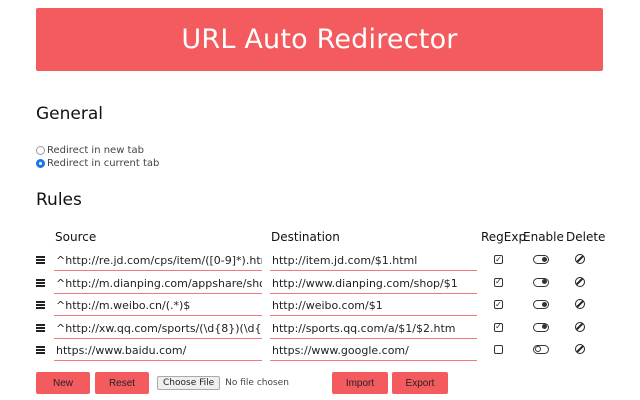  What do you see at coordinates (95, 150) in the screenshot?
I see `radio-label-new-tab: Redirect in new tab` at bounding box center [95, 150].